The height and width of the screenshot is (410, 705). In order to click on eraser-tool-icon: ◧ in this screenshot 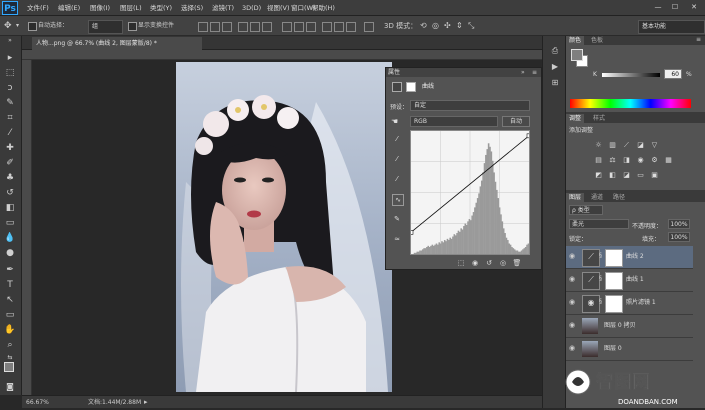, I will do `click(10, 208)`.